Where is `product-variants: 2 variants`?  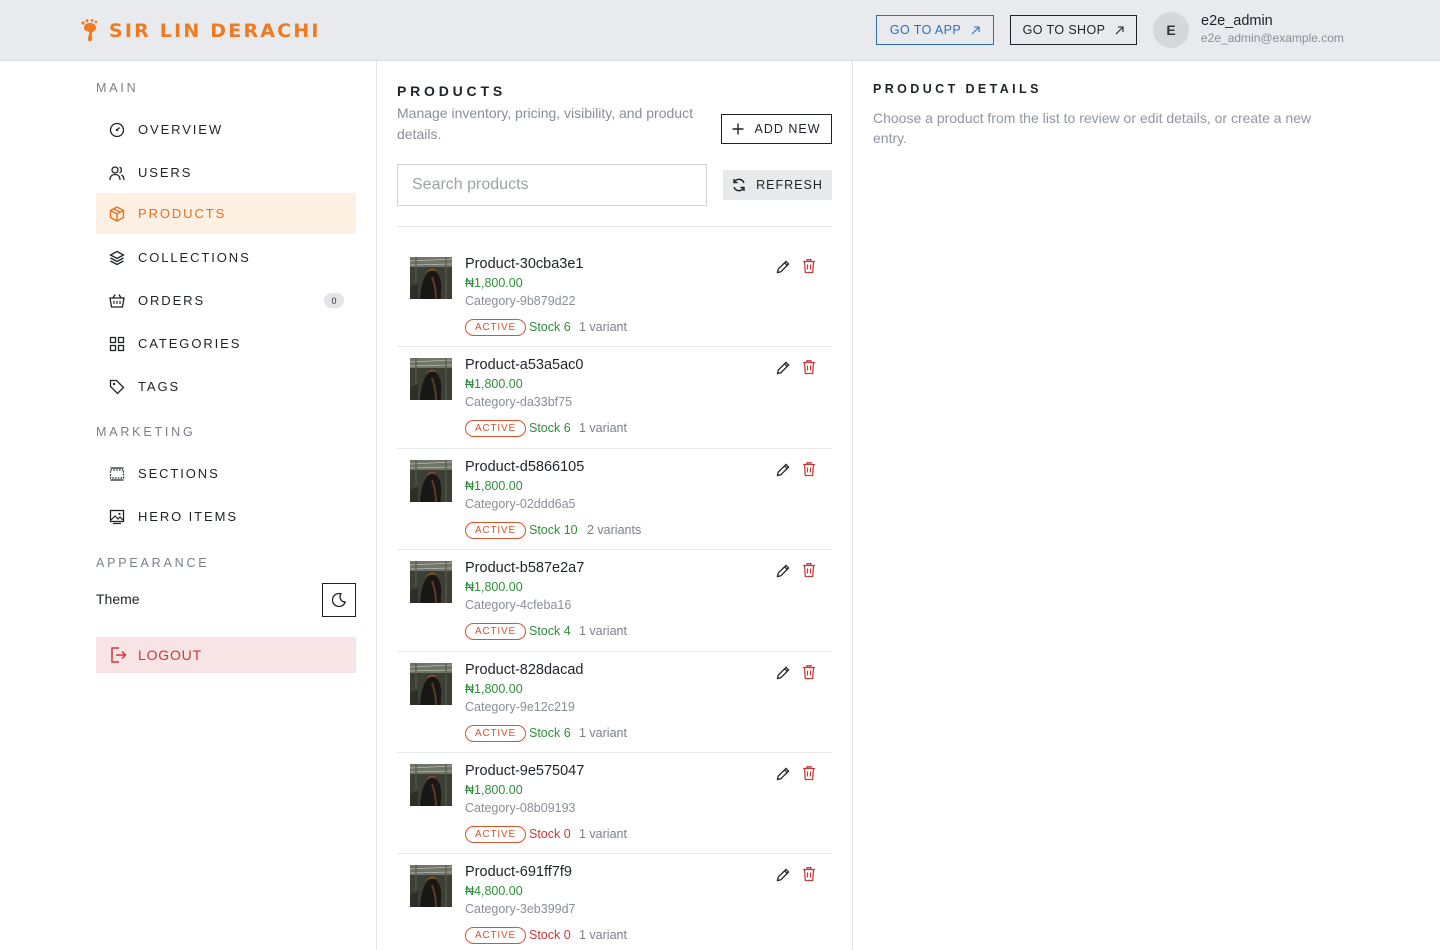
product-variants: 2 variants is located at coordinates (614, 529).